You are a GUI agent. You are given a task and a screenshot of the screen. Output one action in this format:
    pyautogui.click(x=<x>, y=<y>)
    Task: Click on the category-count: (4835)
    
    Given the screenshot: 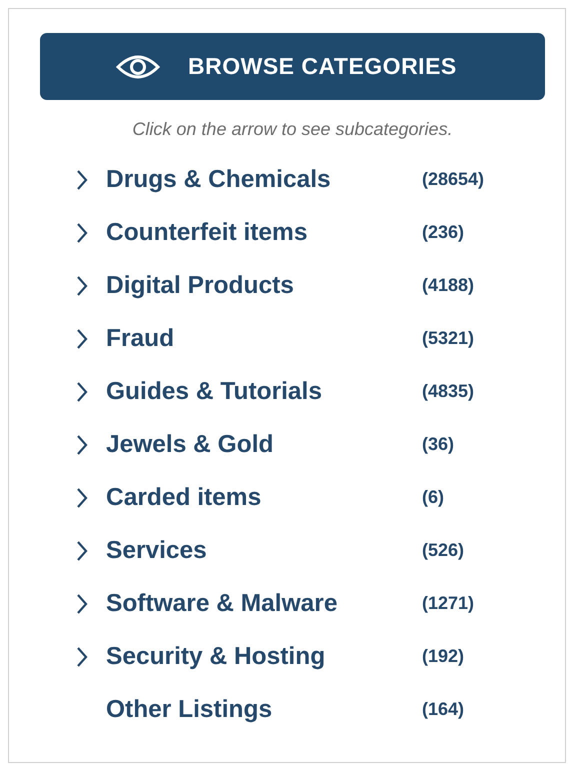 What is the action you would take?
    pyautogui.click(x=448, y=391)
    